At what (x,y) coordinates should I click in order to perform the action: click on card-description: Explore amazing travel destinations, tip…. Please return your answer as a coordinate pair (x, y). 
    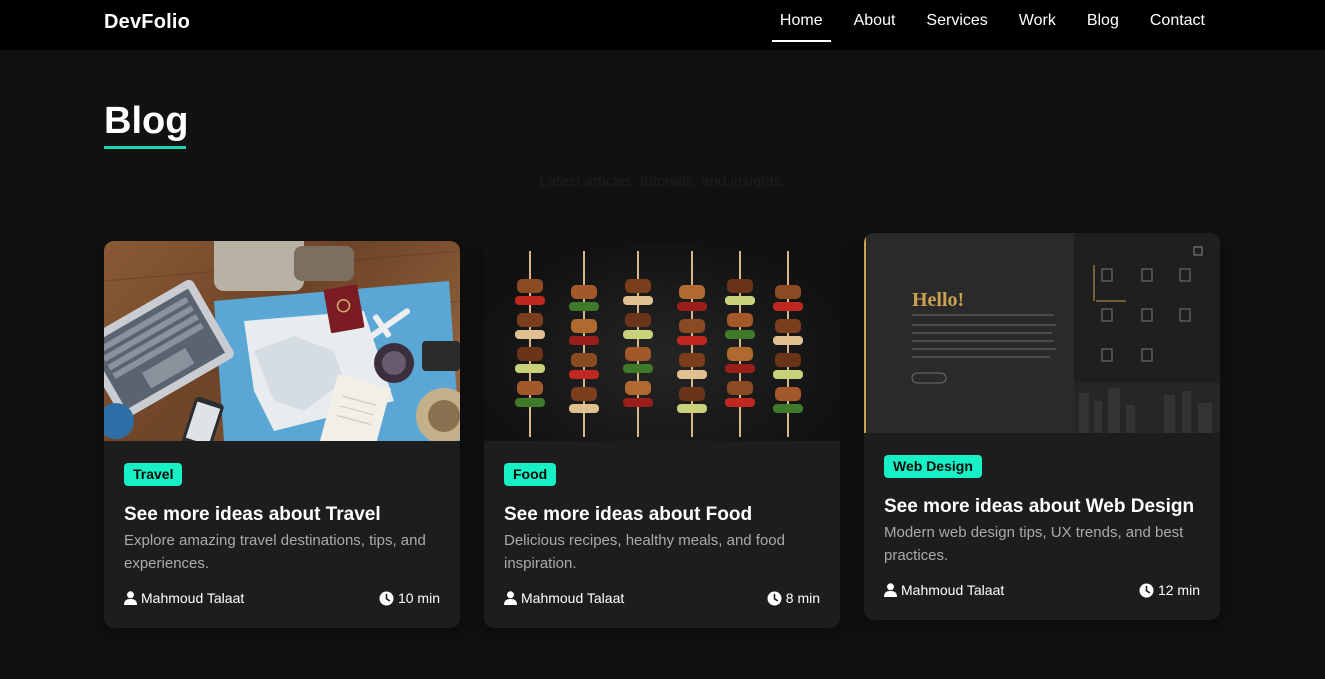
    Looking at the image, I should click on (275, 552).